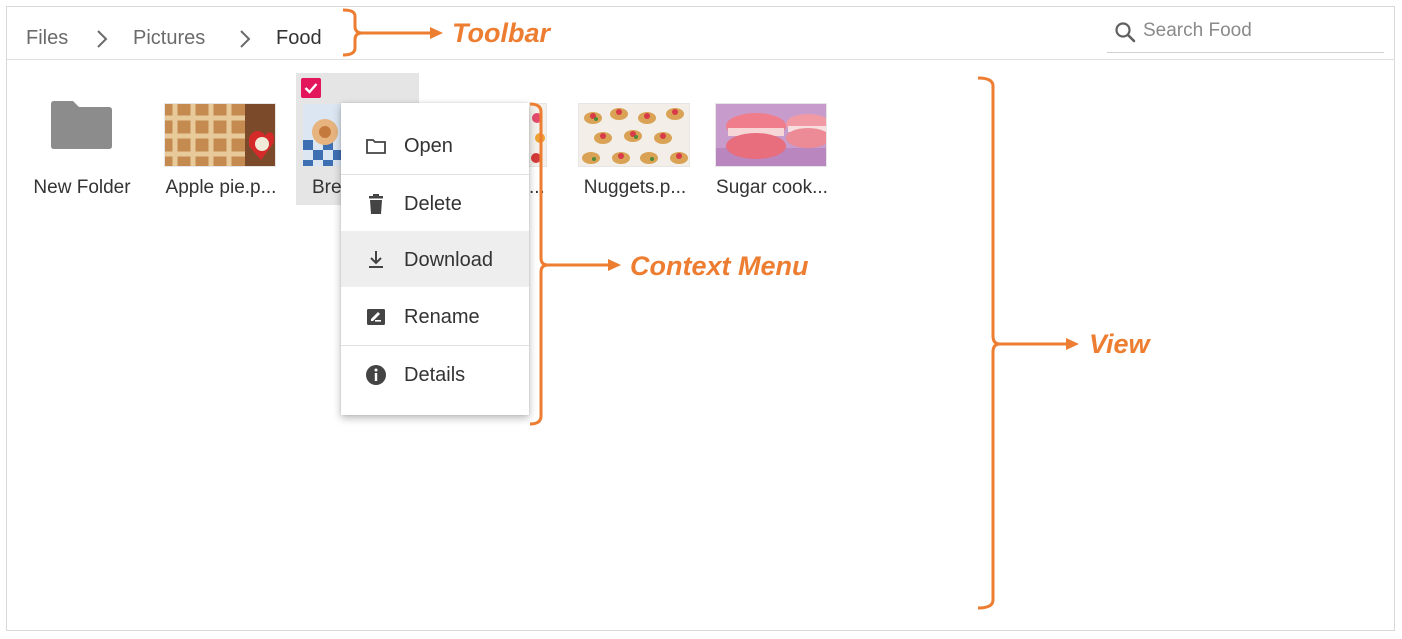 This screenshot has width=1402, height=639. Describe the element at coordinates (501, 33) in the screenshot. I see `annotation-toolbar: Toolbar` at that location.